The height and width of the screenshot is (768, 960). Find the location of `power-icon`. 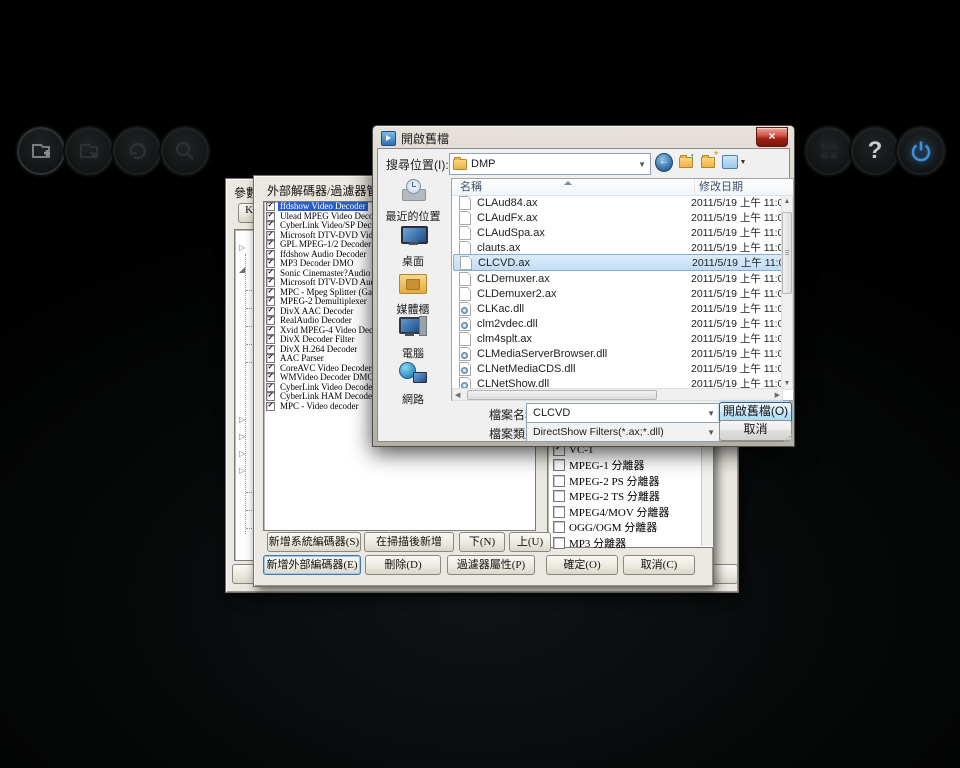

power-icon is located at coordinates (921, 151).